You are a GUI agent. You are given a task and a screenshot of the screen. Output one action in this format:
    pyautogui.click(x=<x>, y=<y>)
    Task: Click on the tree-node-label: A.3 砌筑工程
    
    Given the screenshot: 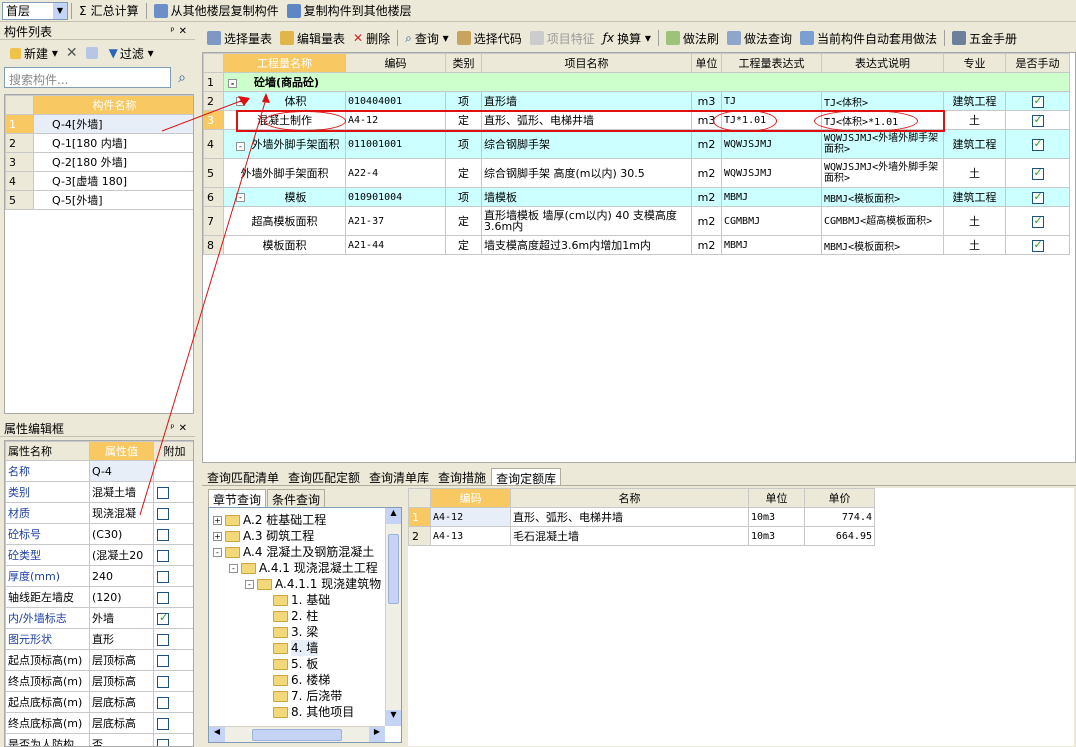 What is the action you would take?
    pyautogui.click(x=279, y=536)
    